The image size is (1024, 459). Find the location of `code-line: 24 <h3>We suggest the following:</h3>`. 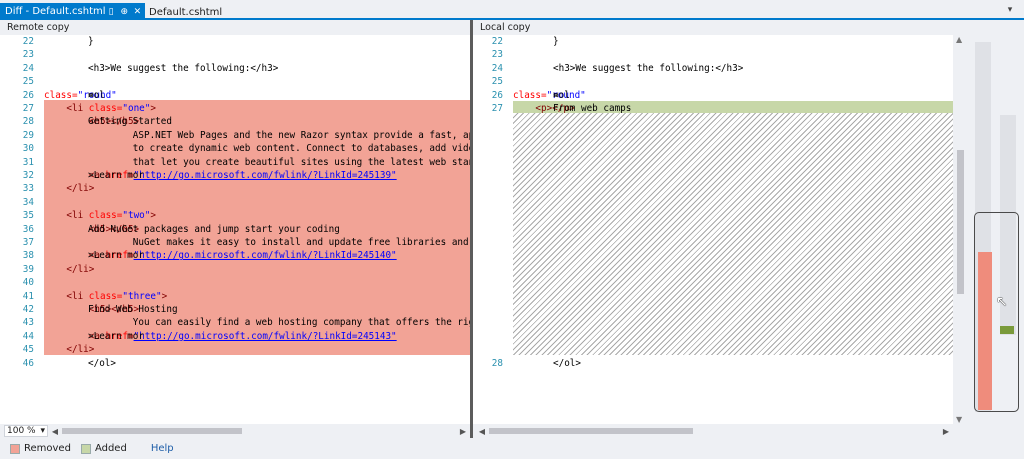

code-line: 24 <h3>We suggest the following:</h3> is located at coordinates (235, 68).